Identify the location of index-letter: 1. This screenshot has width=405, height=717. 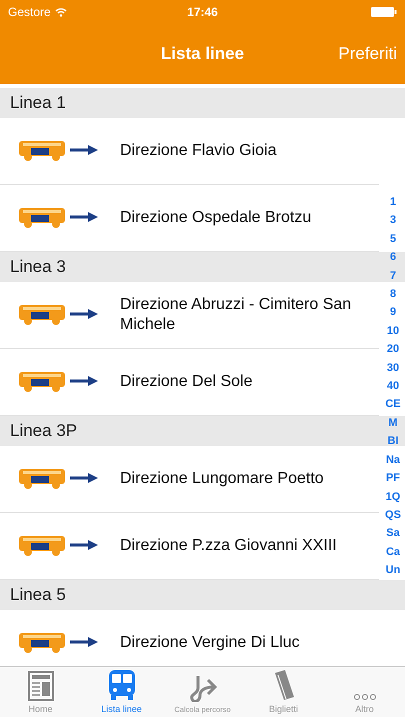
(393, 202).